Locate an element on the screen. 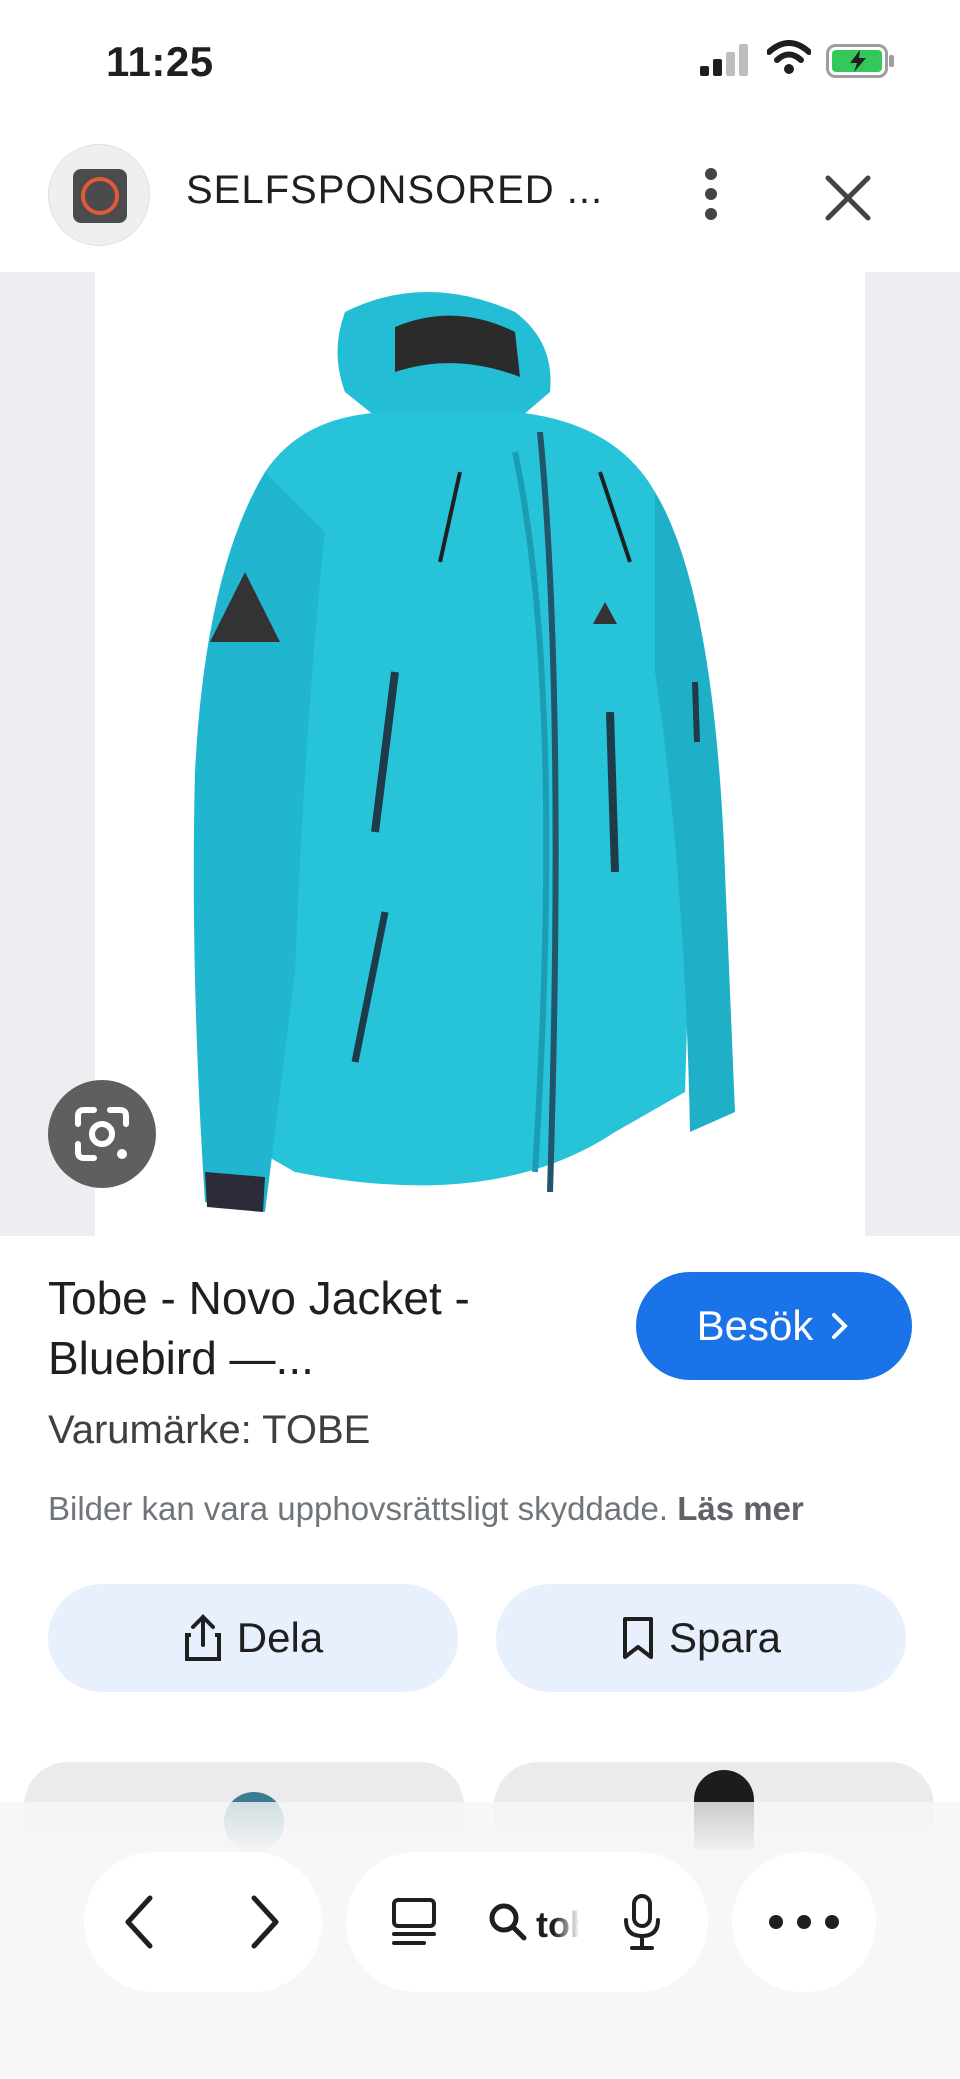 The width and height of the screenshot is (960, 2079). share-button: Dela is located at coordinates (253, 1638).